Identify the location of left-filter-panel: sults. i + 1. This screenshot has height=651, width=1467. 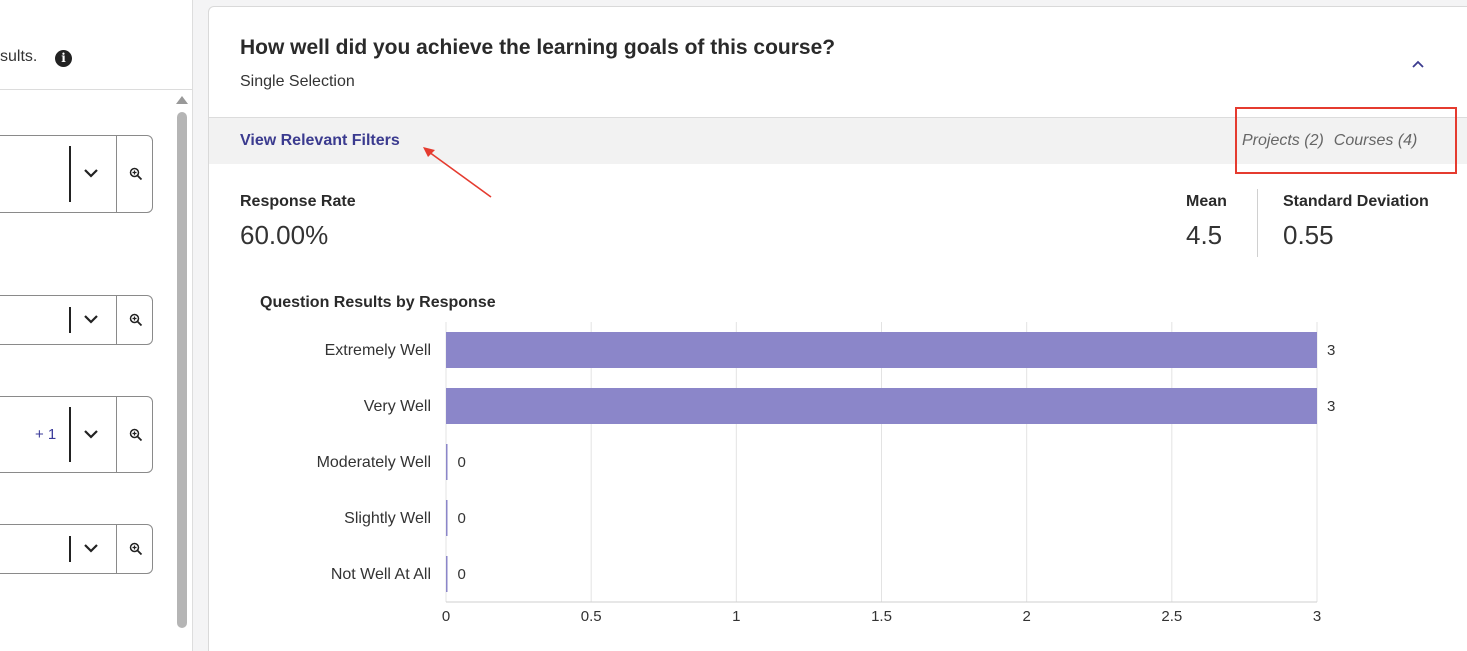
(96, 325).